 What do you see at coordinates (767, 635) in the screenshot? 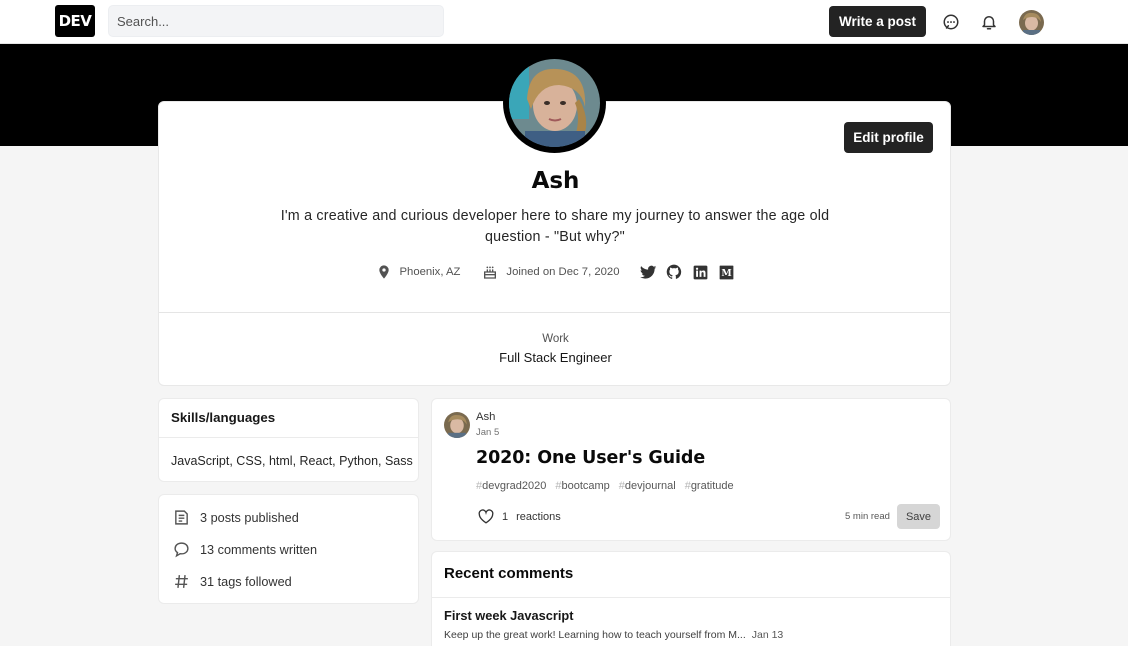
I see `comment-date: Jan 13` at bounding box center [767, 635].